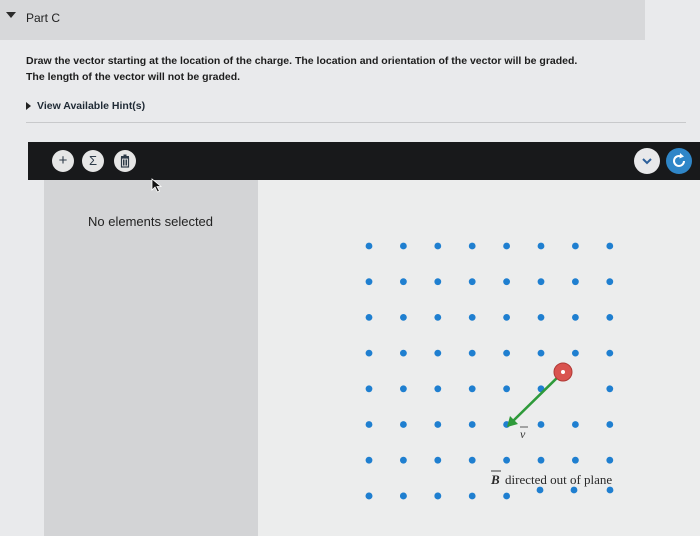 This screenshot has height=536, width=700. What do you see at coordinates (91, 106) in the screenshot?
I see `view-hints-label: View Available Hint(s)` at bounding box center [91, 106].